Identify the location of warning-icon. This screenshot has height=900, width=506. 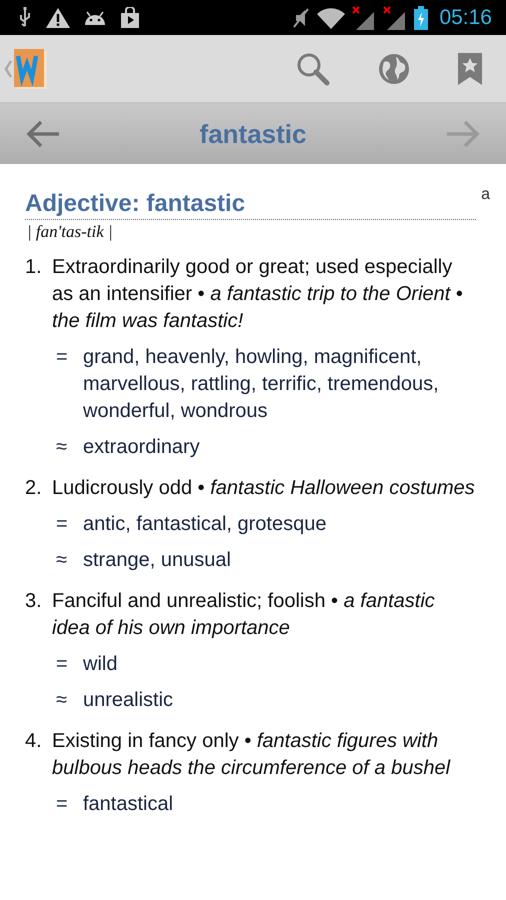
(58, 18).